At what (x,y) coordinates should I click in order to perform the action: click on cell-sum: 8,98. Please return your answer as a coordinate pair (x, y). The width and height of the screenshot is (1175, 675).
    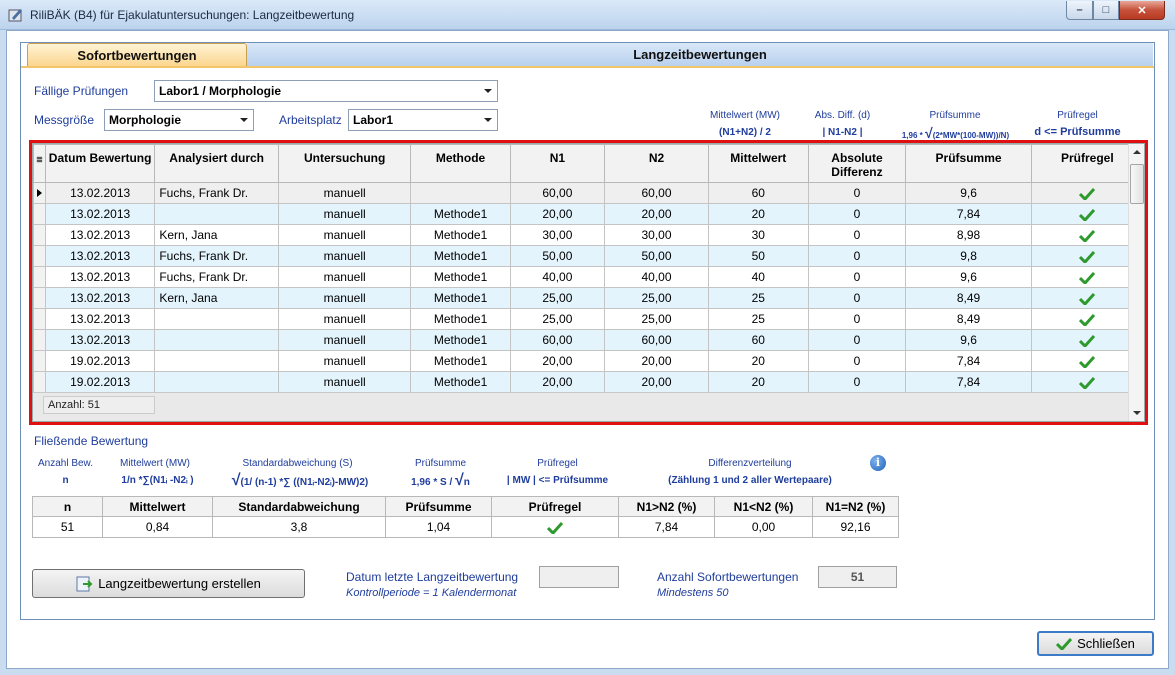
    Looking at the image, I should click on (968, 235).